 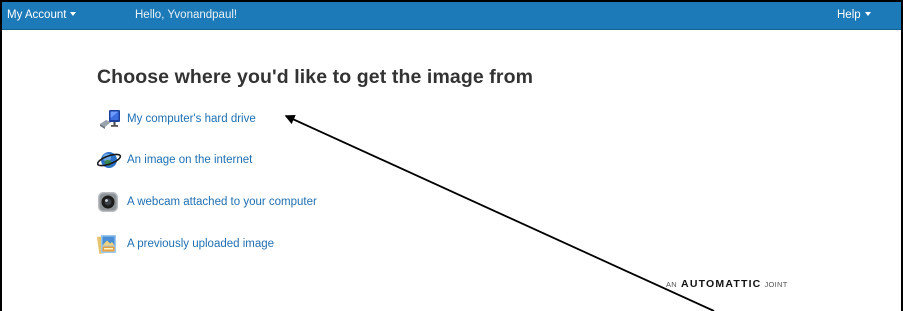 I want to click on option-previously-uploaded: A previously uploaded image, so click(x=185, y=244).